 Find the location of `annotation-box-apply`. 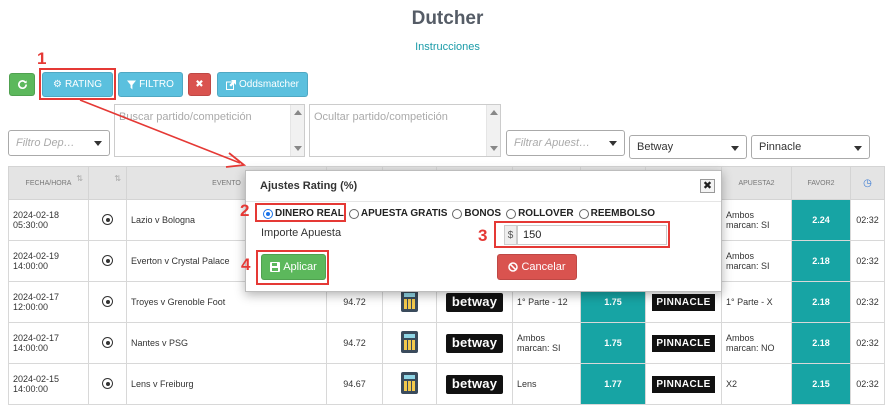

annotation-box-apply is located at coordinates (292, 267).